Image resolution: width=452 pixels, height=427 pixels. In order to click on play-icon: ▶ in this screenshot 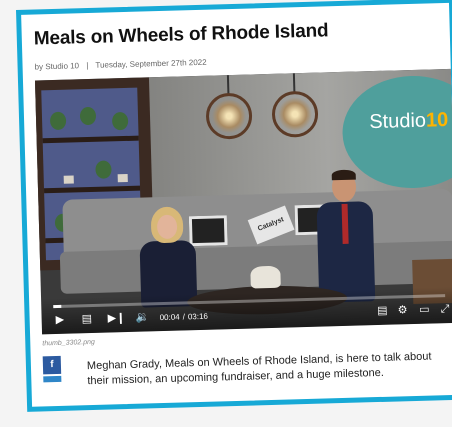, I will do `click(60, 320)`.